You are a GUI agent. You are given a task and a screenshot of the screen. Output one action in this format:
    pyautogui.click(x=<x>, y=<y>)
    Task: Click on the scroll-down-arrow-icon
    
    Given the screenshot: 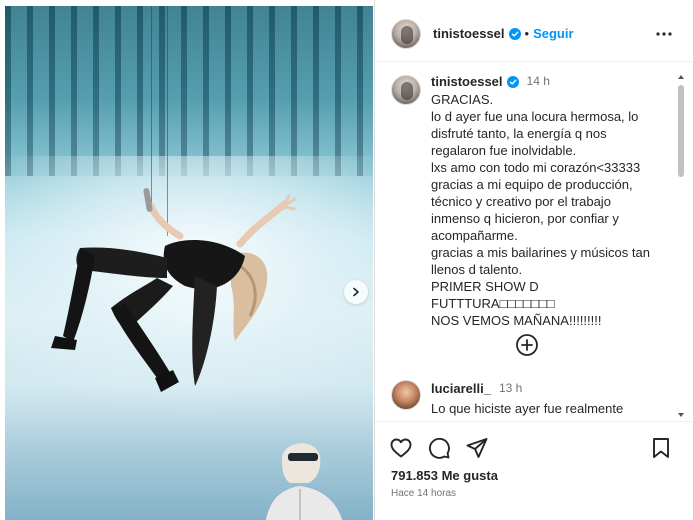 What is the action you would take?
    pyautogui.click(x=681, y=415)
    